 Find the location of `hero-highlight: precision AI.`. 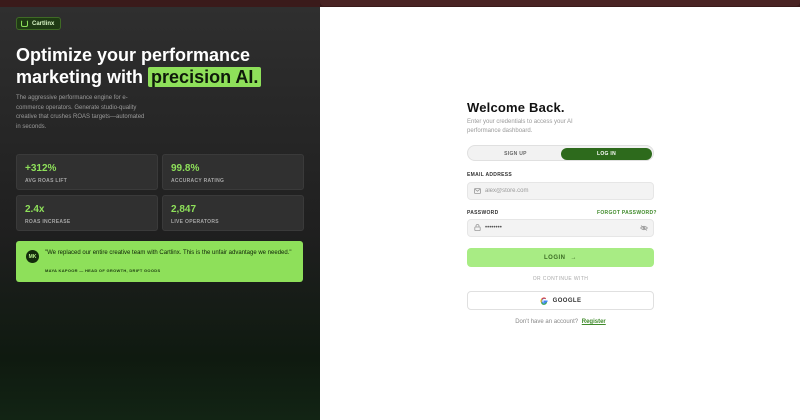

hero-highlight: precision AI. is located at coordinates (205, 77).